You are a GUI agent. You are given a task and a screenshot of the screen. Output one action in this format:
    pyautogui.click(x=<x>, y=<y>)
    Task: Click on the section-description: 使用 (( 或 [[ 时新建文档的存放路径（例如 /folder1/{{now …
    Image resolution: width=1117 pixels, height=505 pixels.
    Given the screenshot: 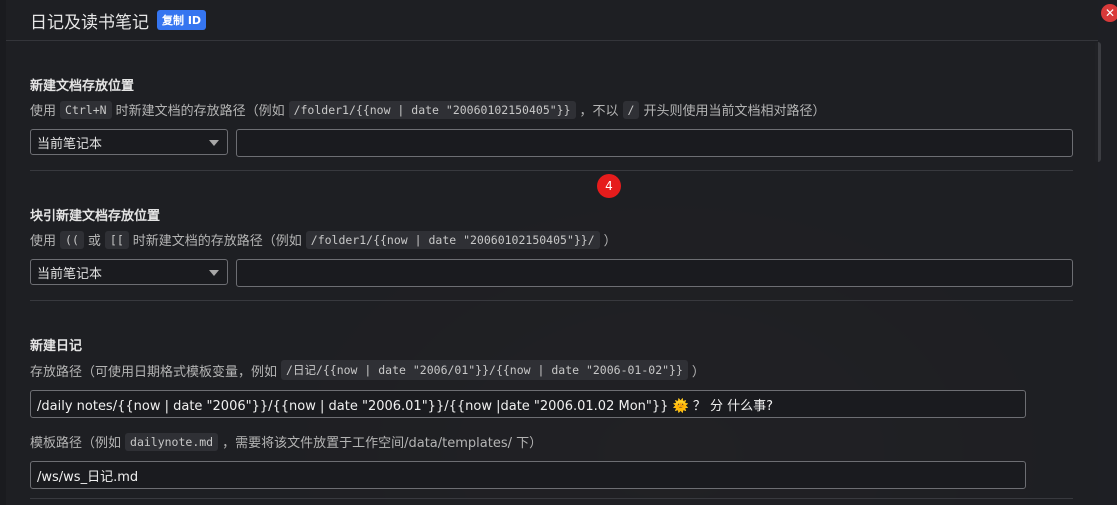 What is the action you would take?
    pyautogui.click(x=551, y=239)
    